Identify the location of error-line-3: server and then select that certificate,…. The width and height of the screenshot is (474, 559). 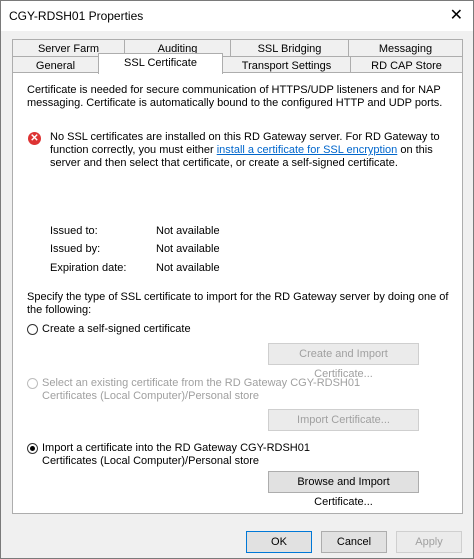
(224, 163).